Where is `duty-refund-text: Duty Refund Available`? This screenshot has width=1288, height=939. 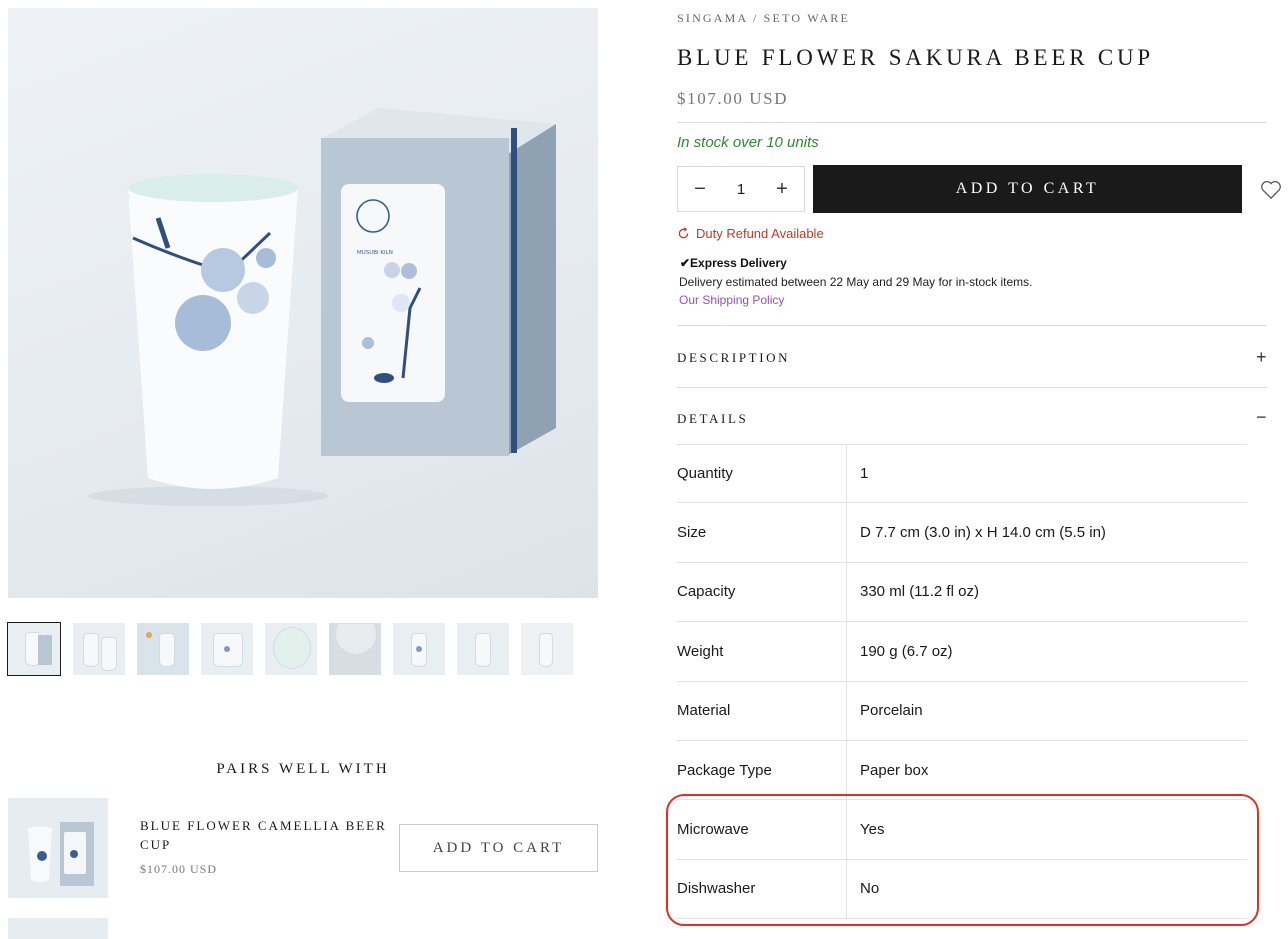 duty-refund-text: Duty Refund Available is located at coordinates (760, 233).